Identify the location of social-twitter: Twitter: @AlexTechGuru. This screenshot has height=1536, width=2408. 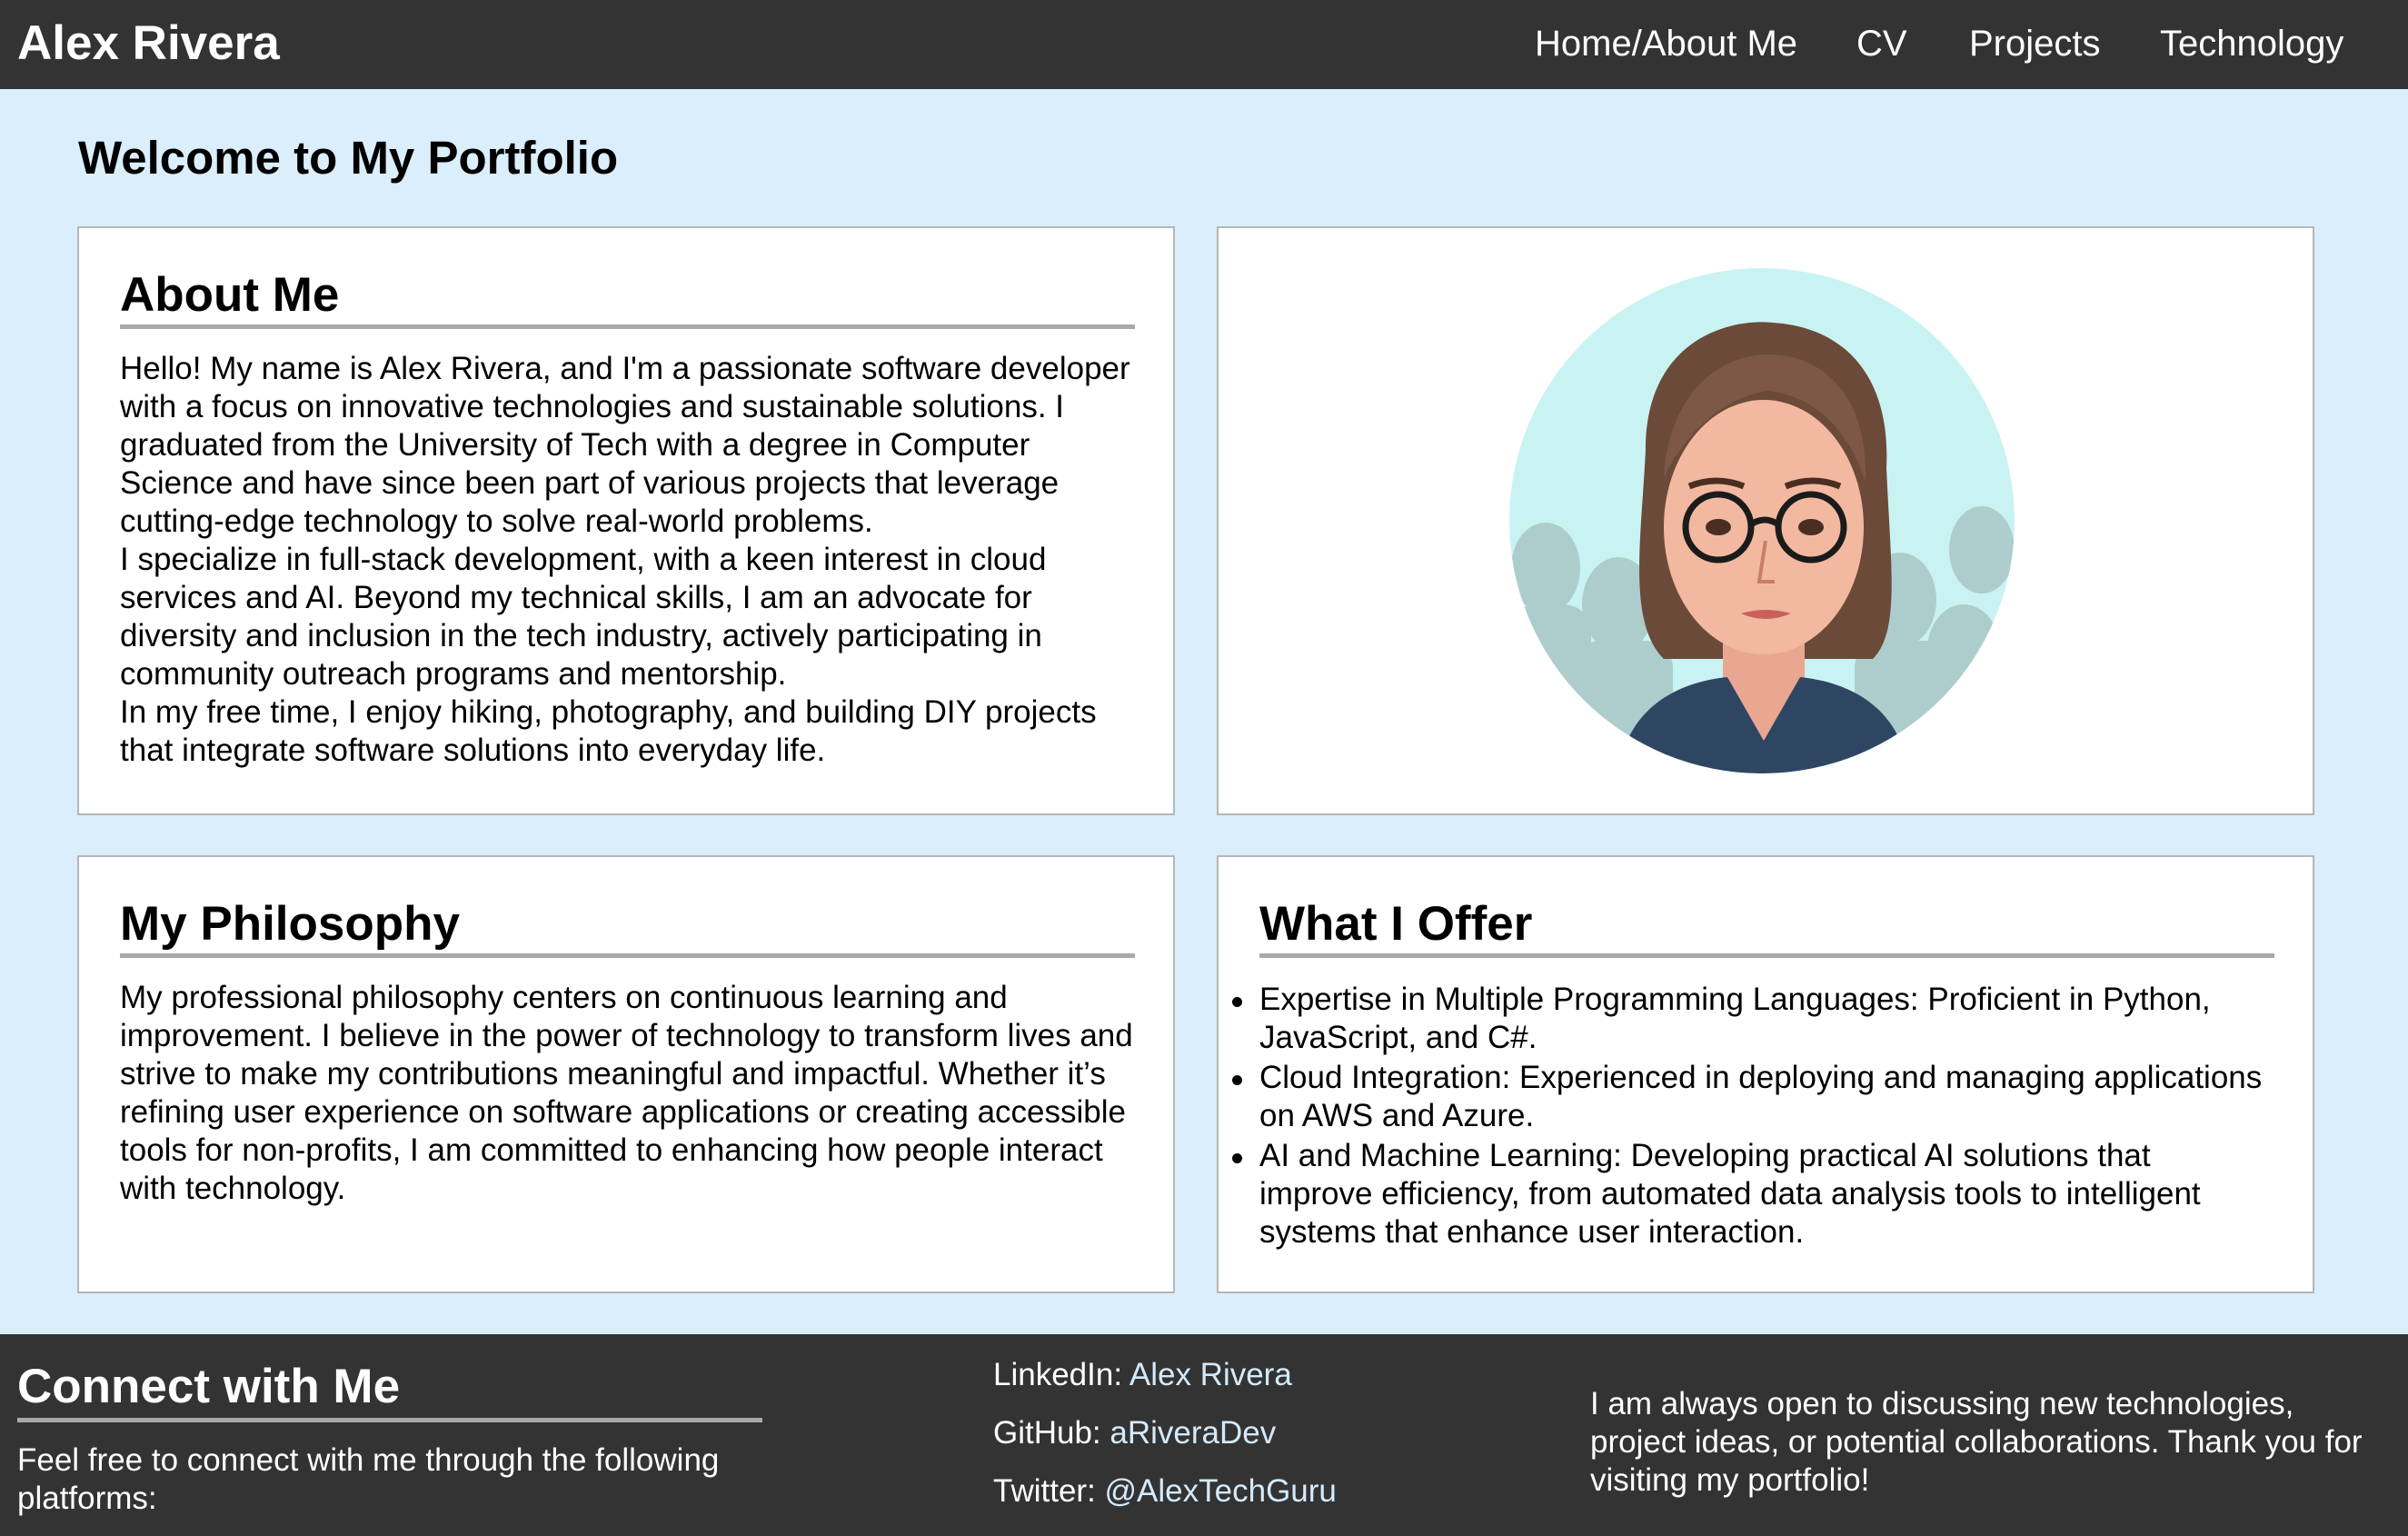
(1165, 1491).